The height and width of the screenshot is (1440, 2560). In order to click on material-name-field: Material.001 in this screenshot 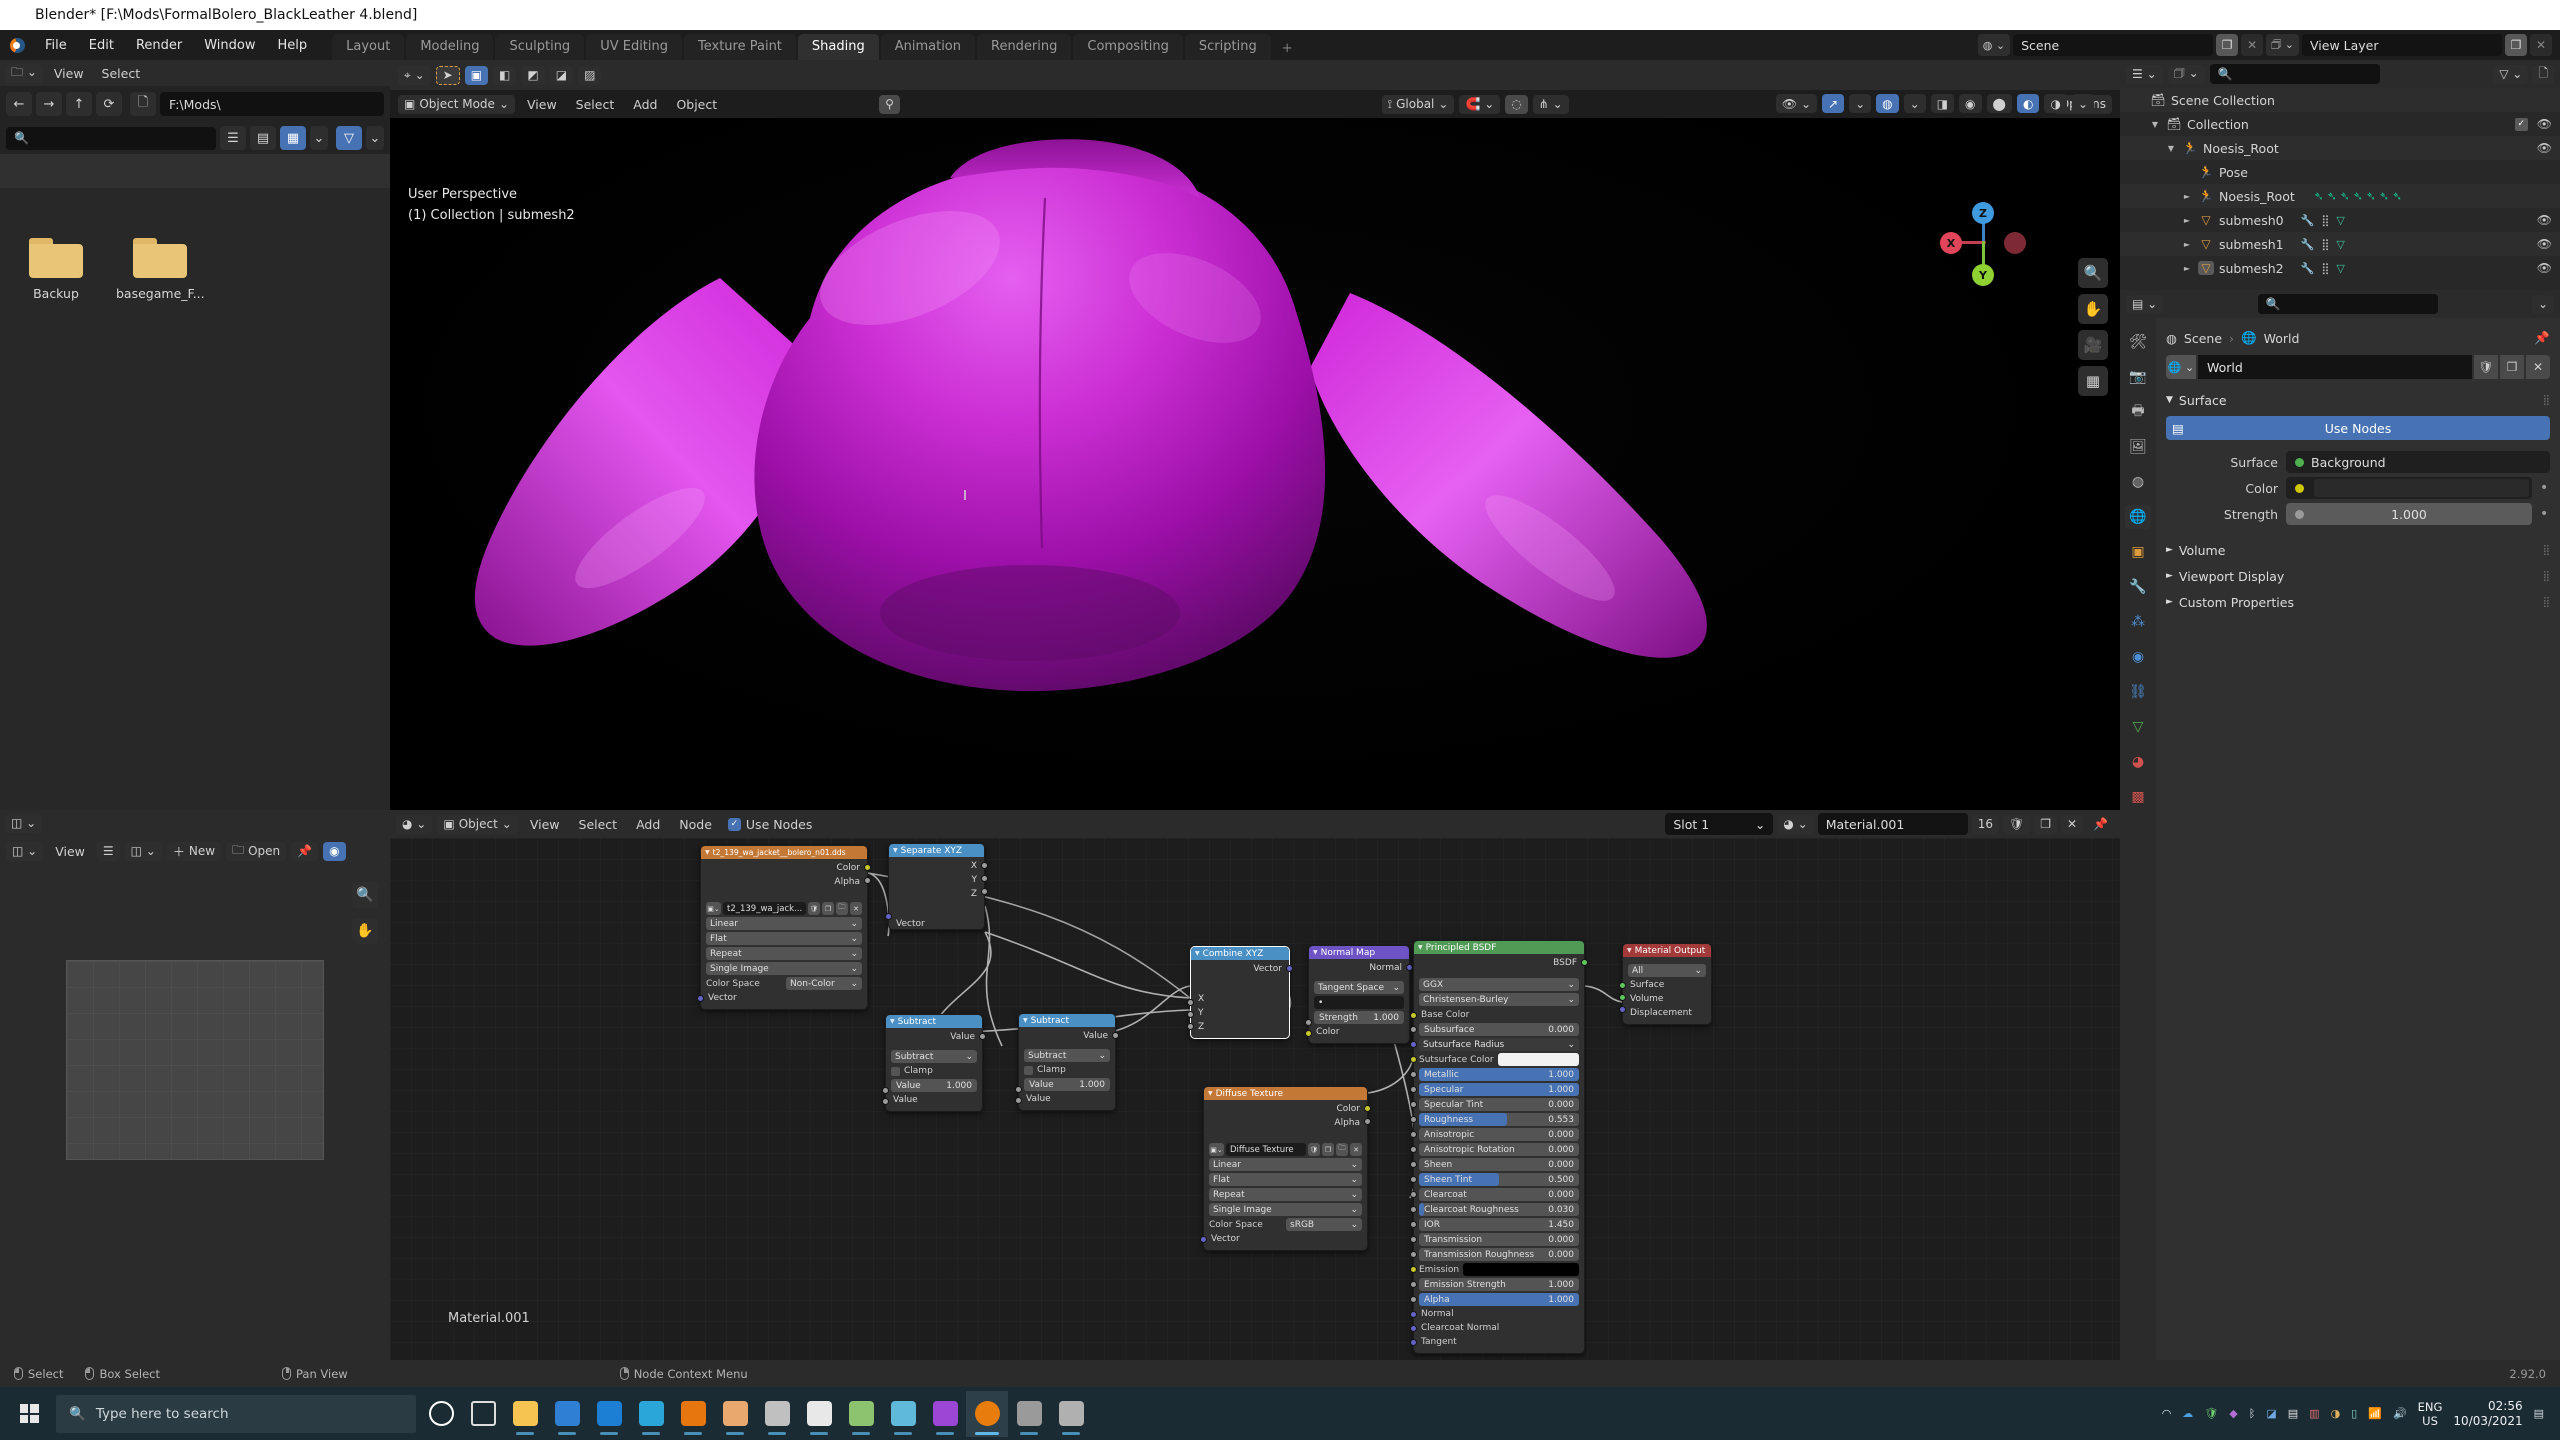, I will do `click(1892, 824)`.